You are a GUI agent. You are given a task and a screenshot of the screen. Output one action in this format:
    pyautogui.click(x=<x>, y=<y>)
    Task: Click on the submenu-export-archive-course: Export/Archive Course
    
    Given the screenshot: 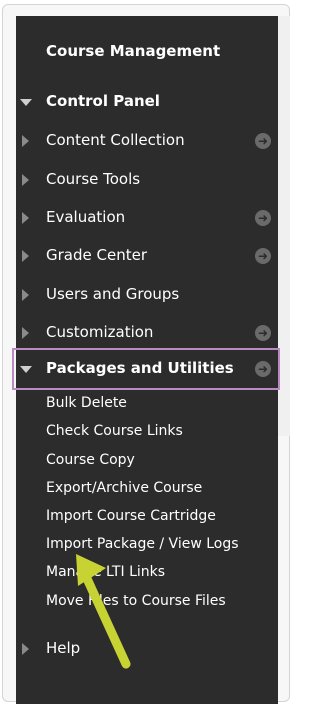 What is the action you would take?
    pyautogui.click(x=124, y=488)
    